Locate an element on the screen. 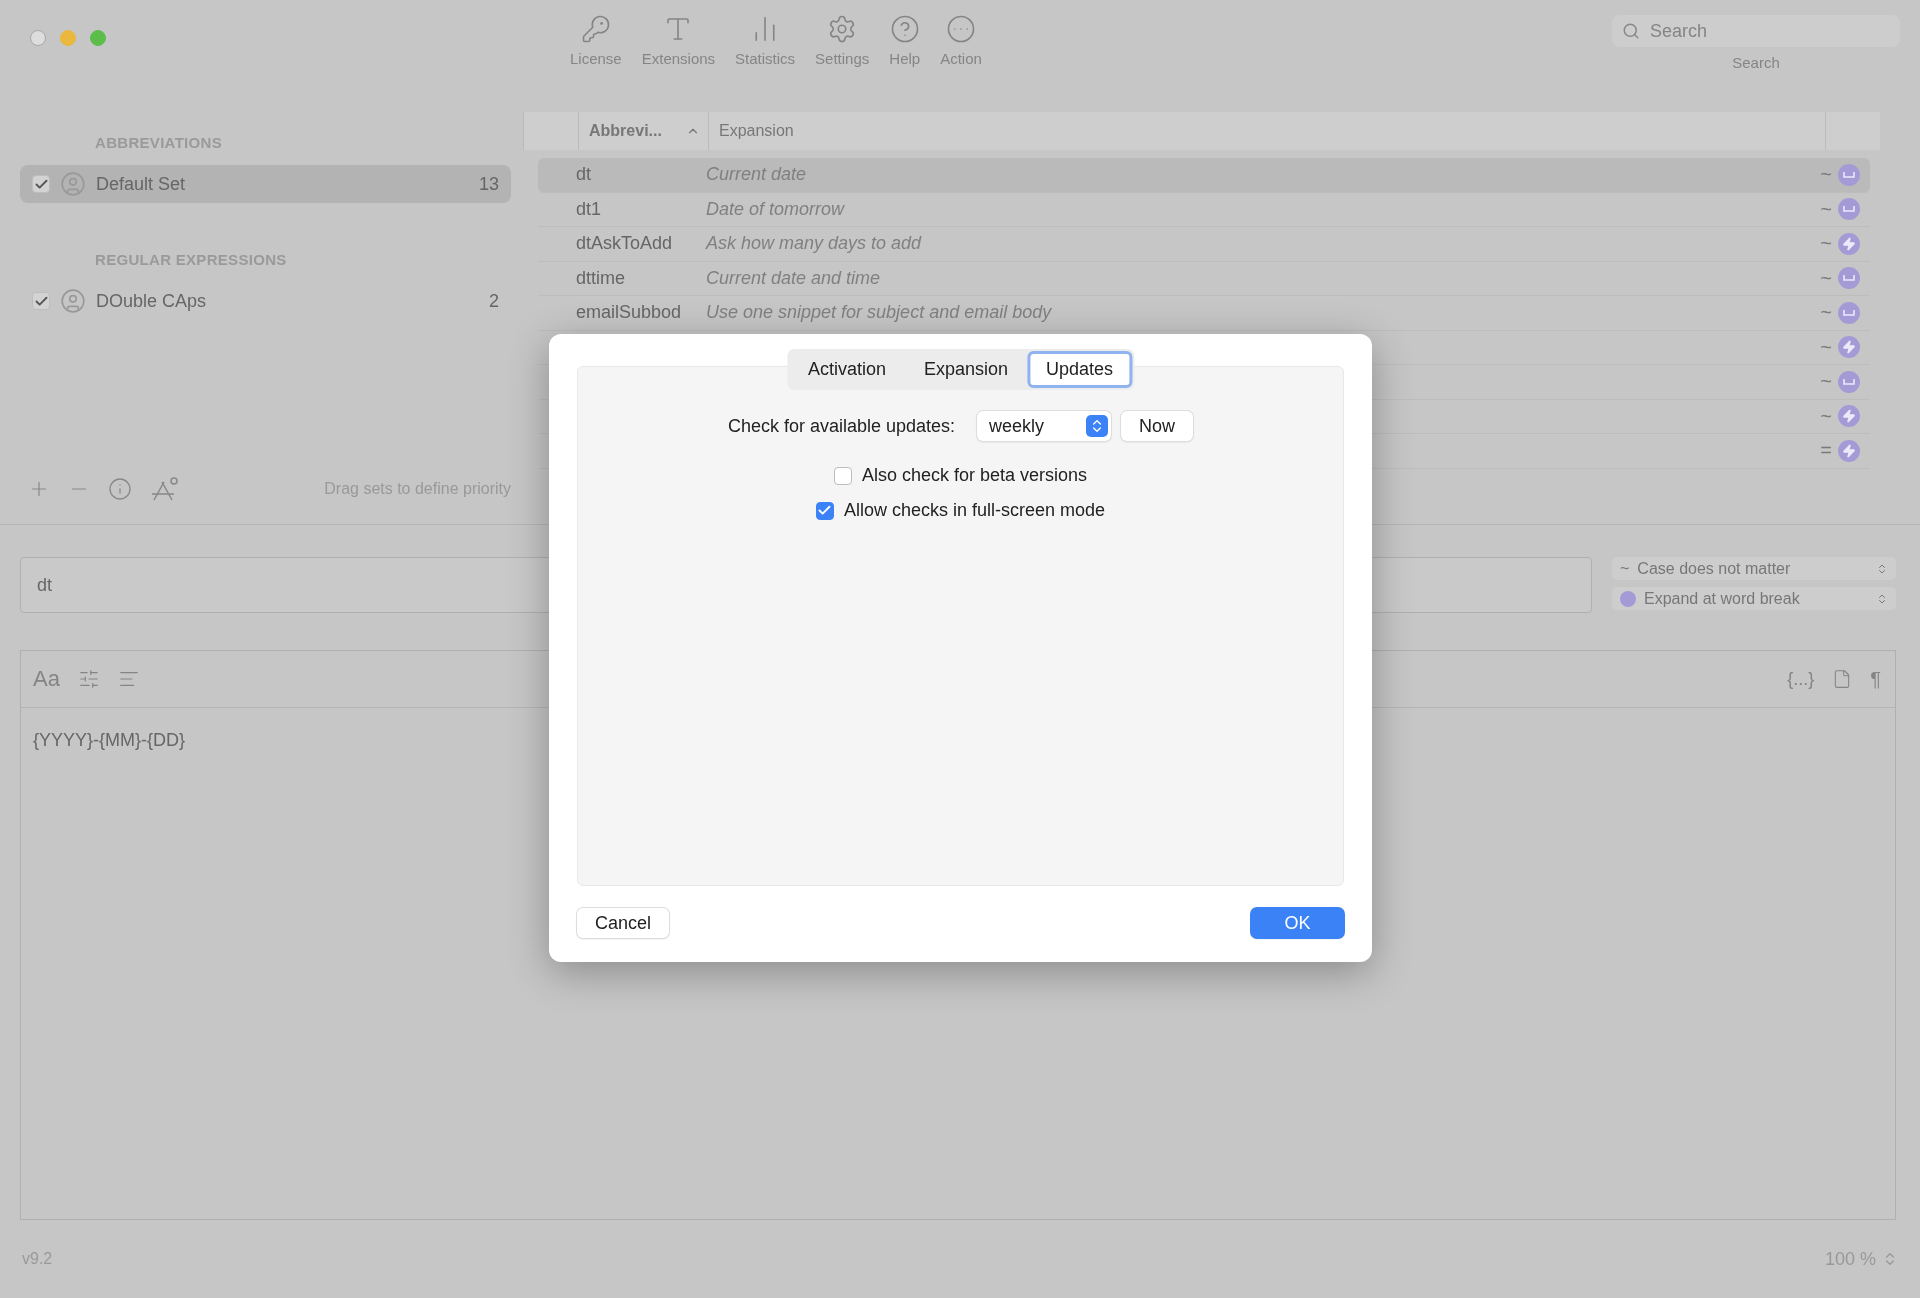  search-field: Search is located at coordinates (1756, 31).